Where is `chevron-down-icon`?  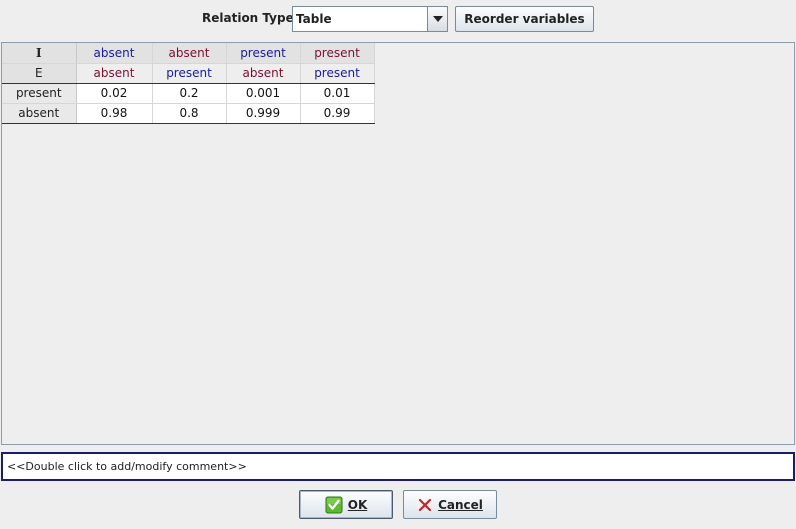
chevron-down-icon is located at coordinates (438, 19).